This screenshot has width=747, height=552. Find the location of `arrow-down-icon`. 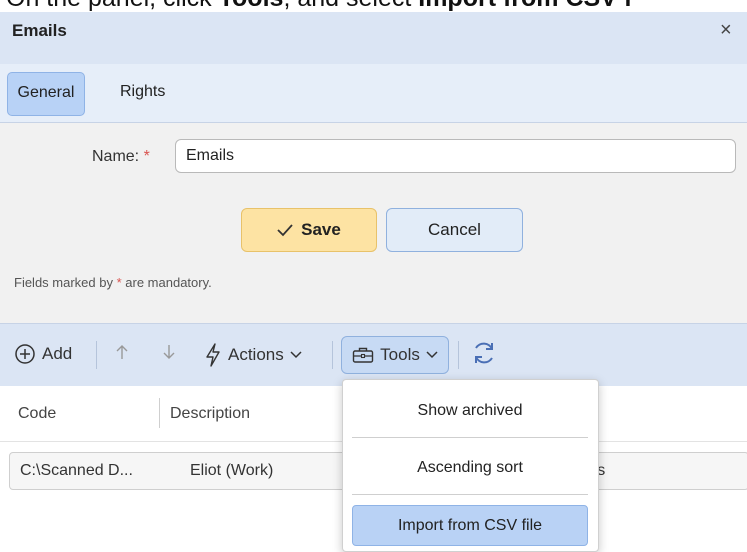

arrow-down-icon is located at coordinates (169, 352).